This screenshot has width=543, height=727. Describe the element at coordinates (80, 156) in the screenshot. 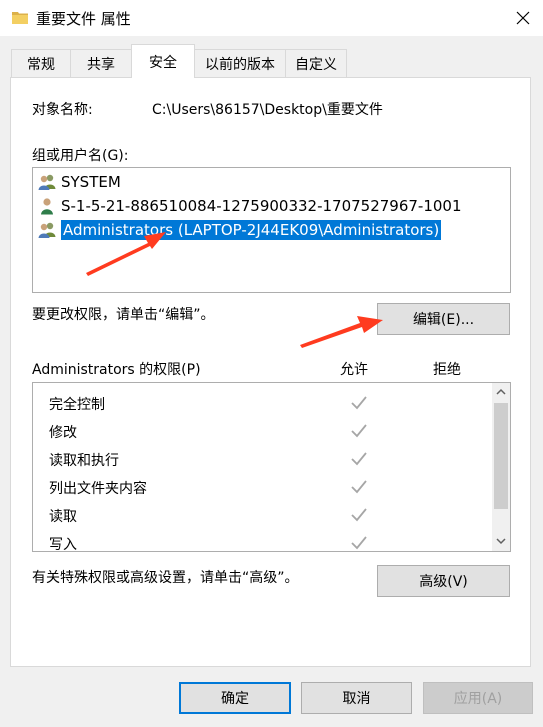

I see `group-user-label: 组或用户名(G):` at that location.